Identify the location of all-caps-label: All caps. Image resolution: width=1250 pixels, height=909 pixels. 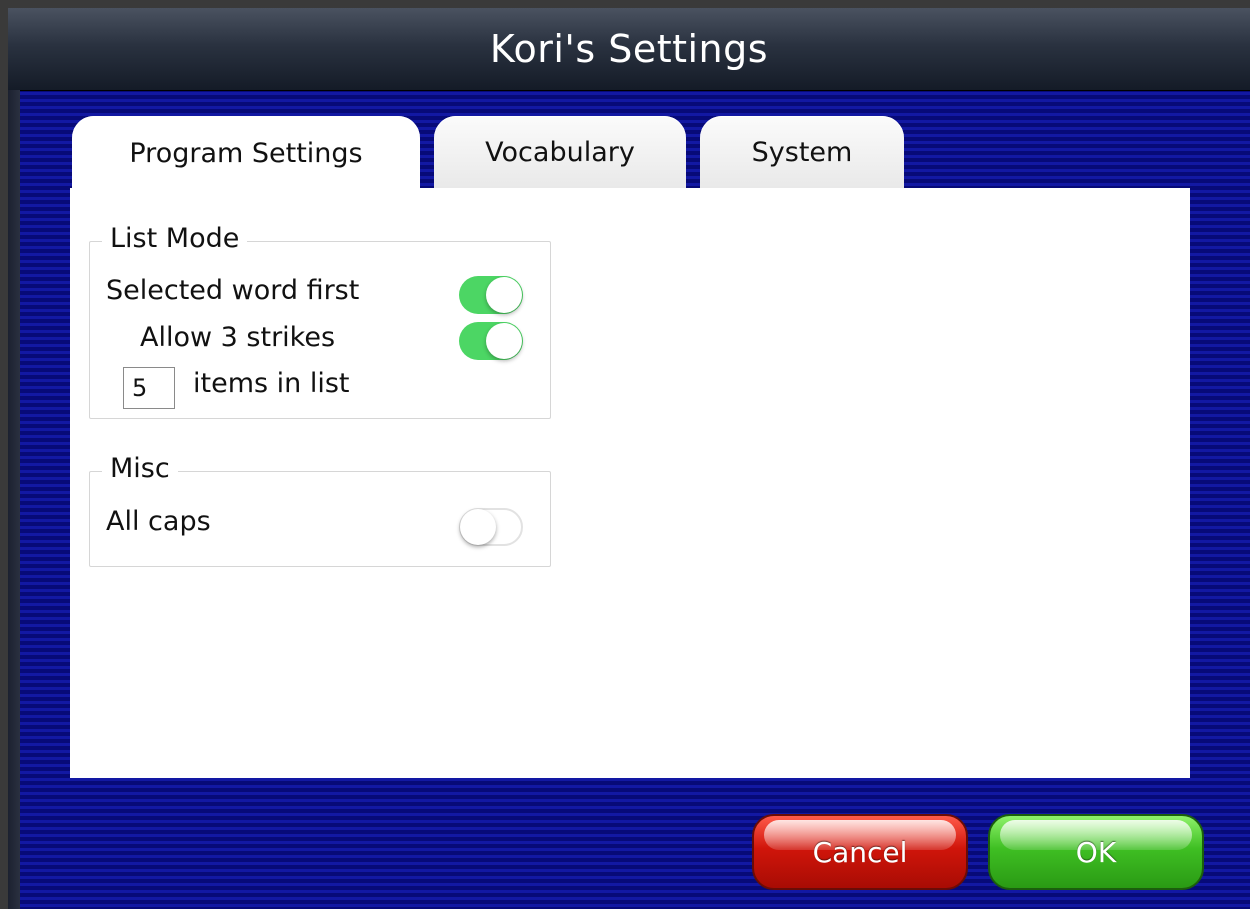
(158, 521).